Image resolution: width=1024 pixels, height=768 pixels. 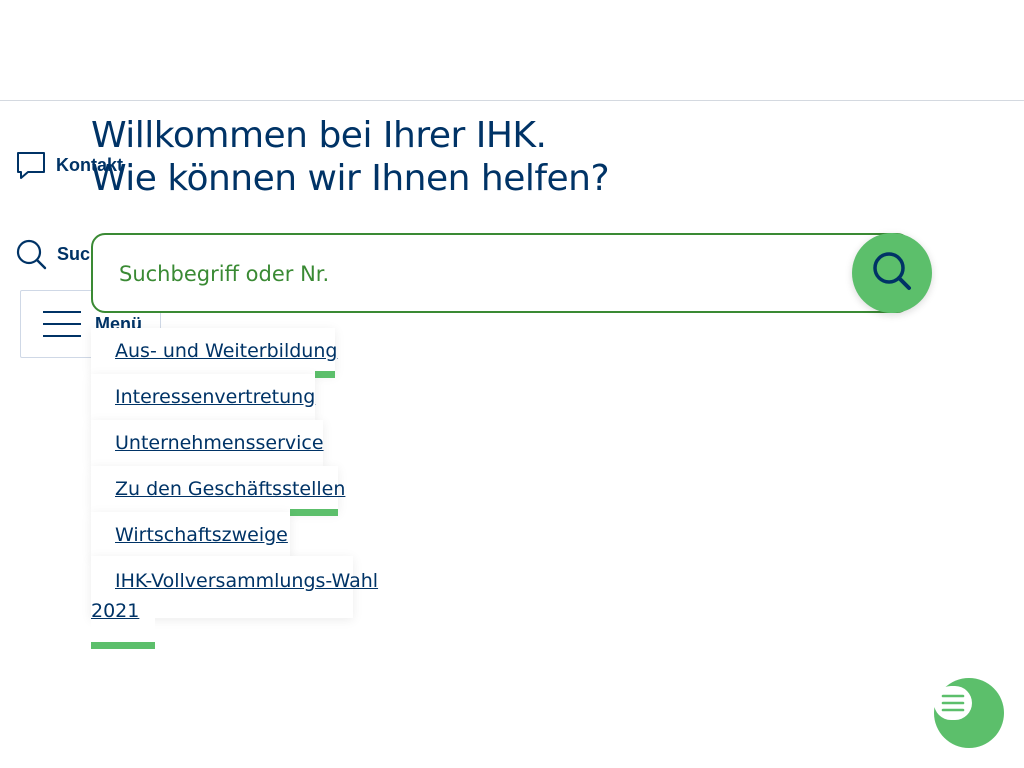 I want to click on search-field, so click(x=501, y=273).